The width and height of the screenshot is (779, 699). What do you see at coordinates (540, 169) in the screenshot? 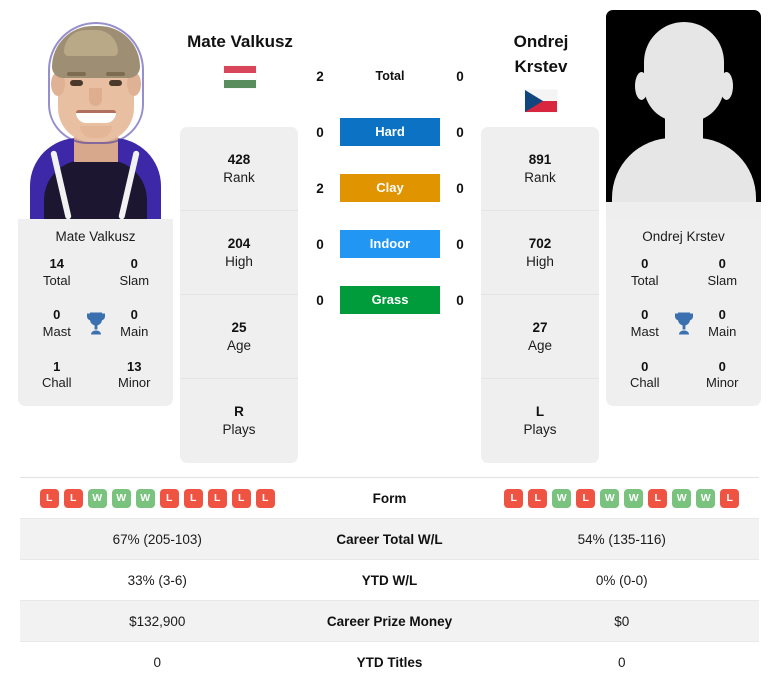
I see `right-rank-cell: 891 Rank` at bounding box center [540, 169].